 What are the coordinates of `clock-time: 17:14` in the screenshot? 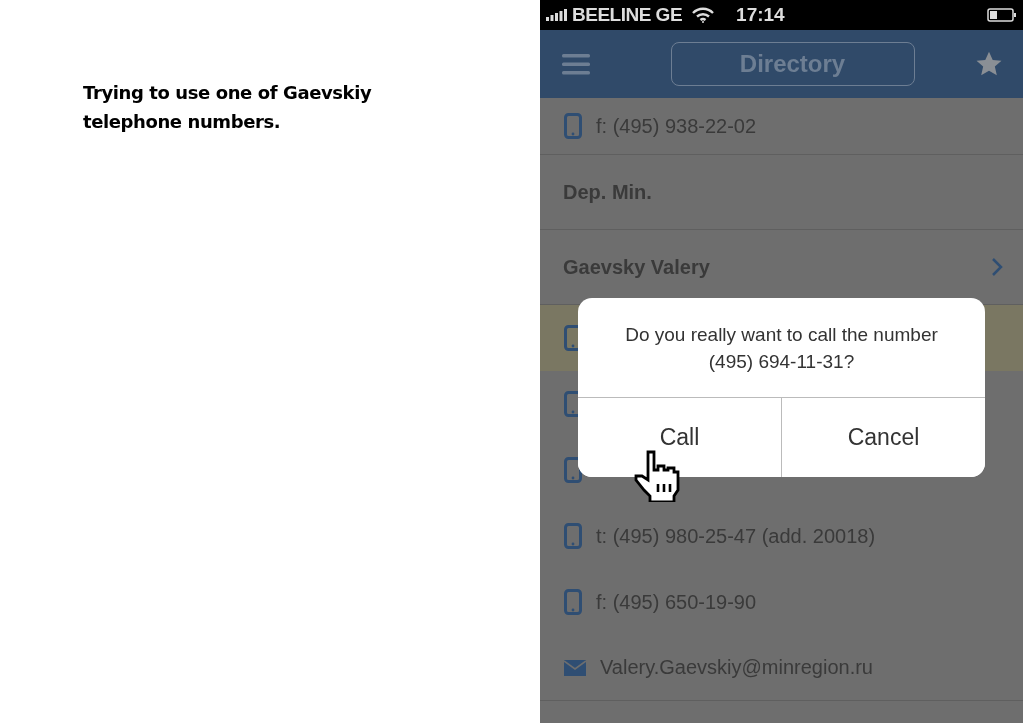 It's located at (760, 15).